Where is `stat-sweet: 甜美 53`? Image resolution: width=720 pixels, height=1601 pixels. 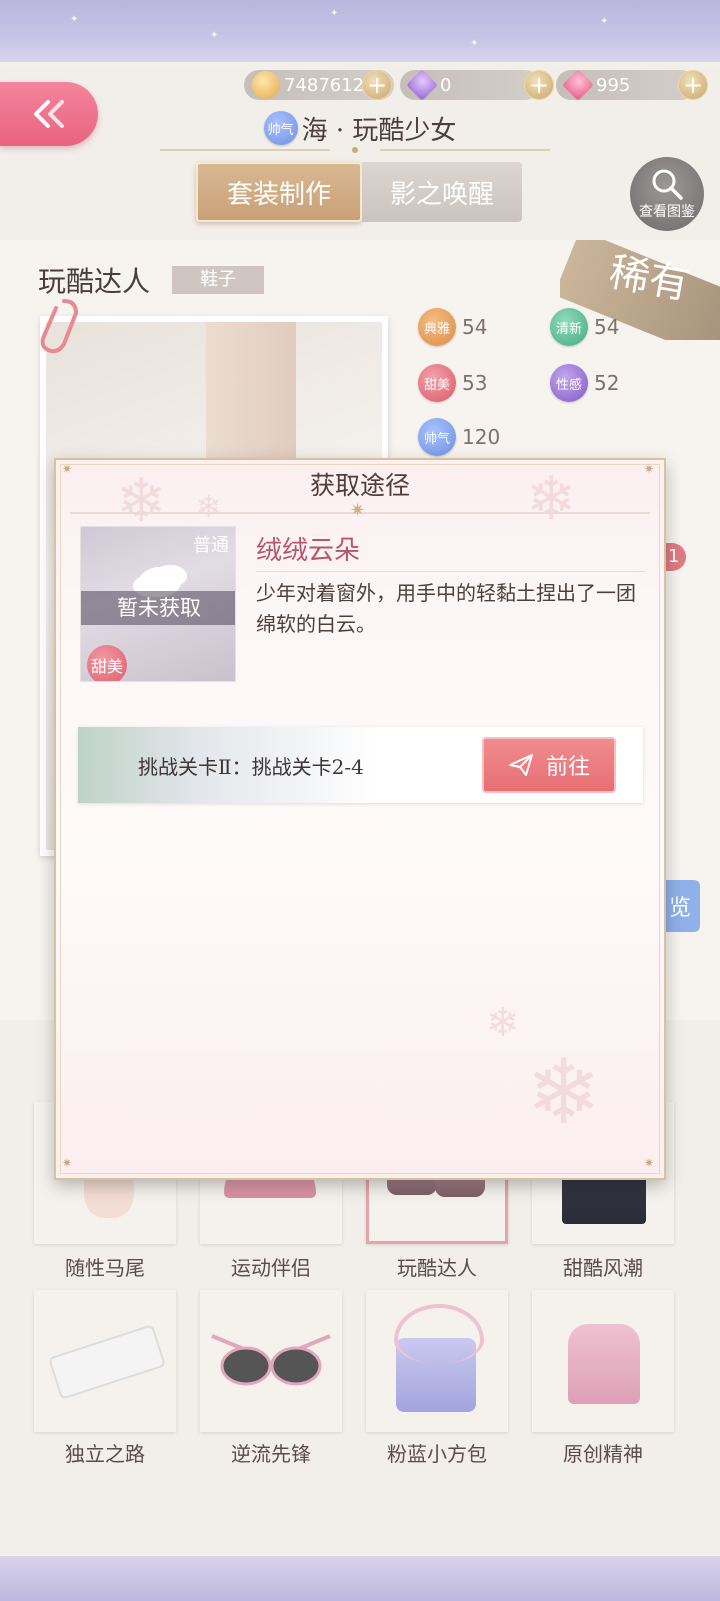 stat-sweet: 甜美 53 is located at coordinates (452, 383).